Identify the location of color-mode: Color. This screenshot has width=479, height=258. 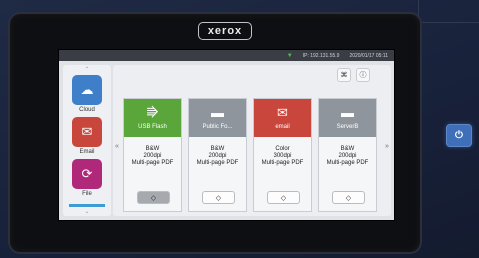
(282, 149).